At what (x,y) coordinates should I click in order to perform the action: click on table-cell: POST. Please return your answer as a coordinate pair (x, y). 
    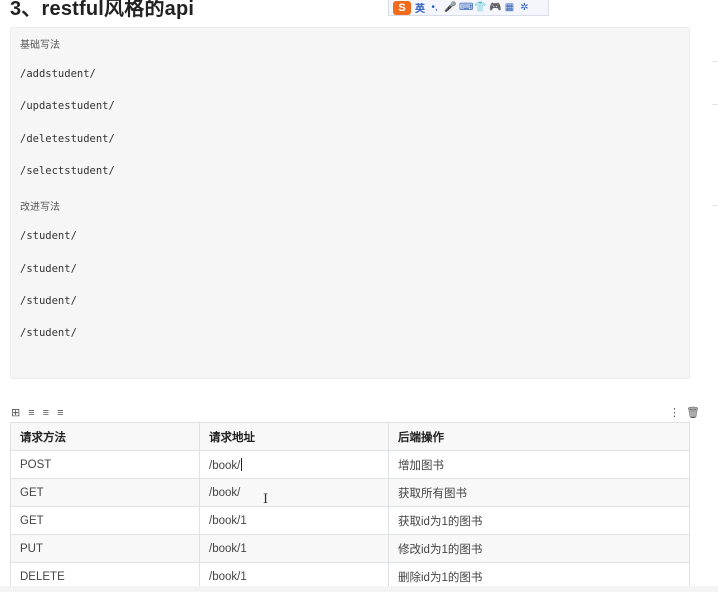
    Looking at the image, I should click on (105, 464).